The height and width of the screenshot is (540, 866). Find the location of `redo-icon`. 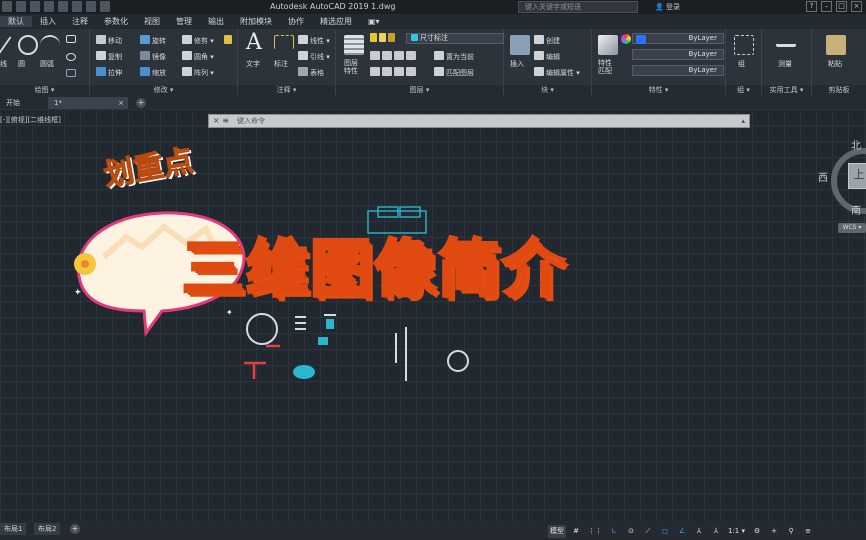

redo-icon is located at coordinates (105, 6).